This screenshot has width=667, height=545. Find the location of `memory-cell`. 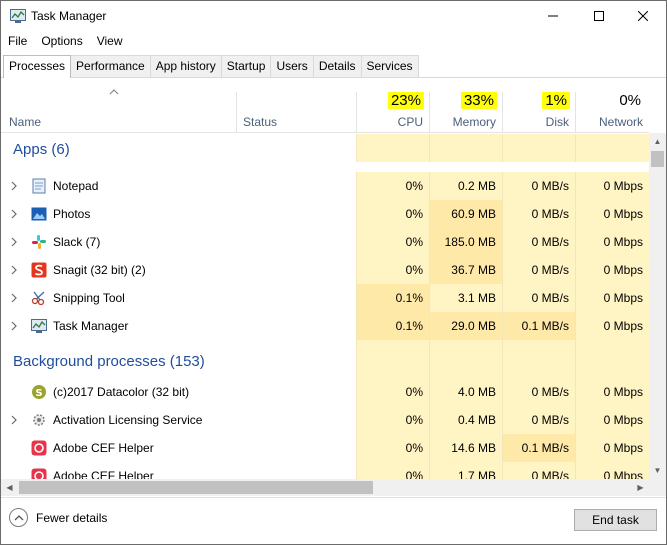

memory-cell is located at coordinates (465, 148).